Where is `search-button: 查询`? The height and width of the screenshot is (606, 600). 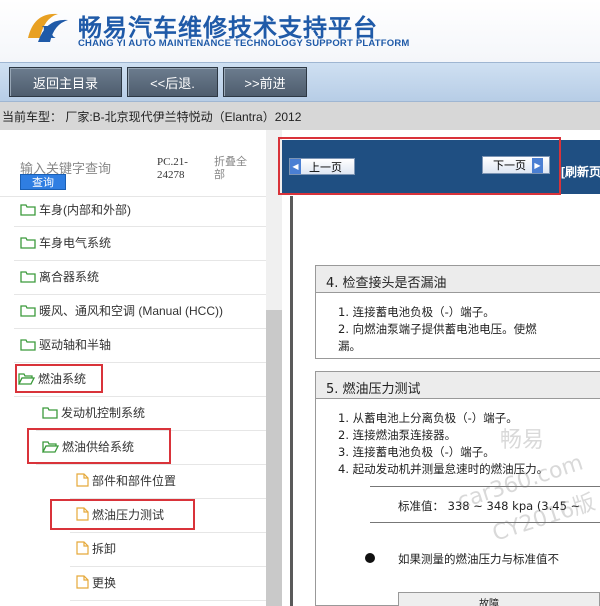
search-button: 查询 is located at coordinates (43, 182).